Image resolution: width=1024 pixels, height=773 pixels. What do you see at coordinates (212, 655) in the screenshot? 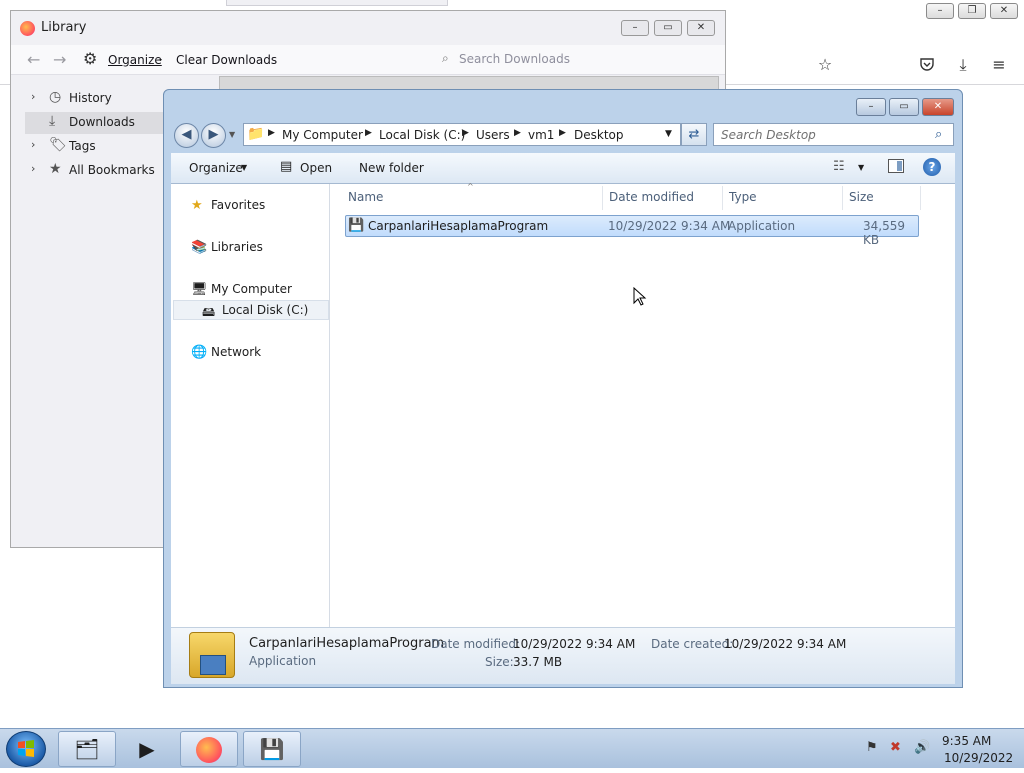
I see `application-large-icon` at bounding box center [212, 655].